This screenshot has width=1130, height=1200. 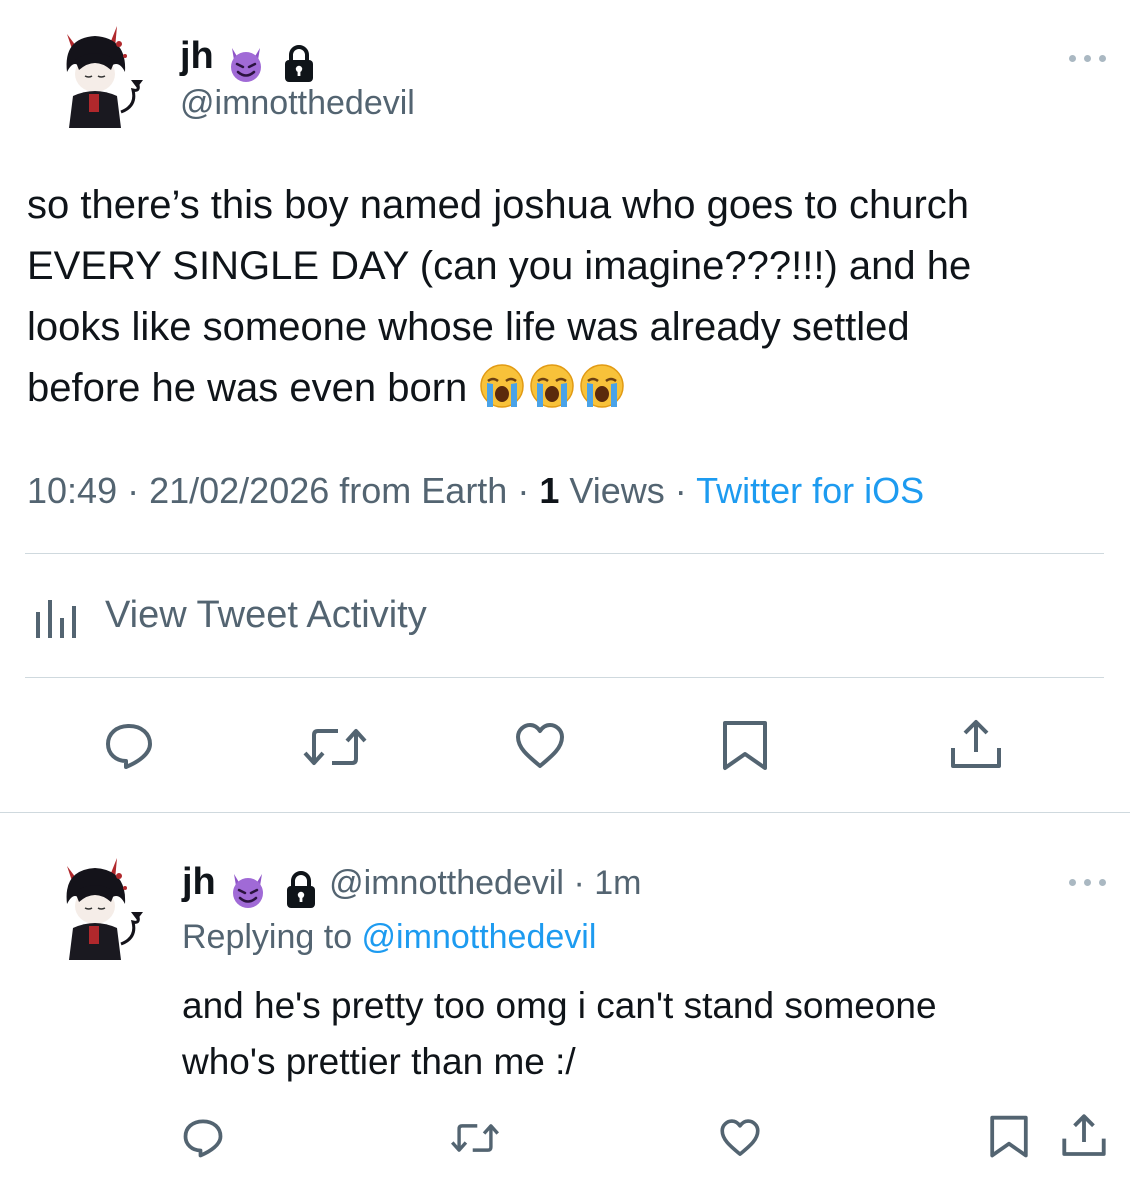 I want to click on tweet-time: 10:49, so click(x=72, y=490).